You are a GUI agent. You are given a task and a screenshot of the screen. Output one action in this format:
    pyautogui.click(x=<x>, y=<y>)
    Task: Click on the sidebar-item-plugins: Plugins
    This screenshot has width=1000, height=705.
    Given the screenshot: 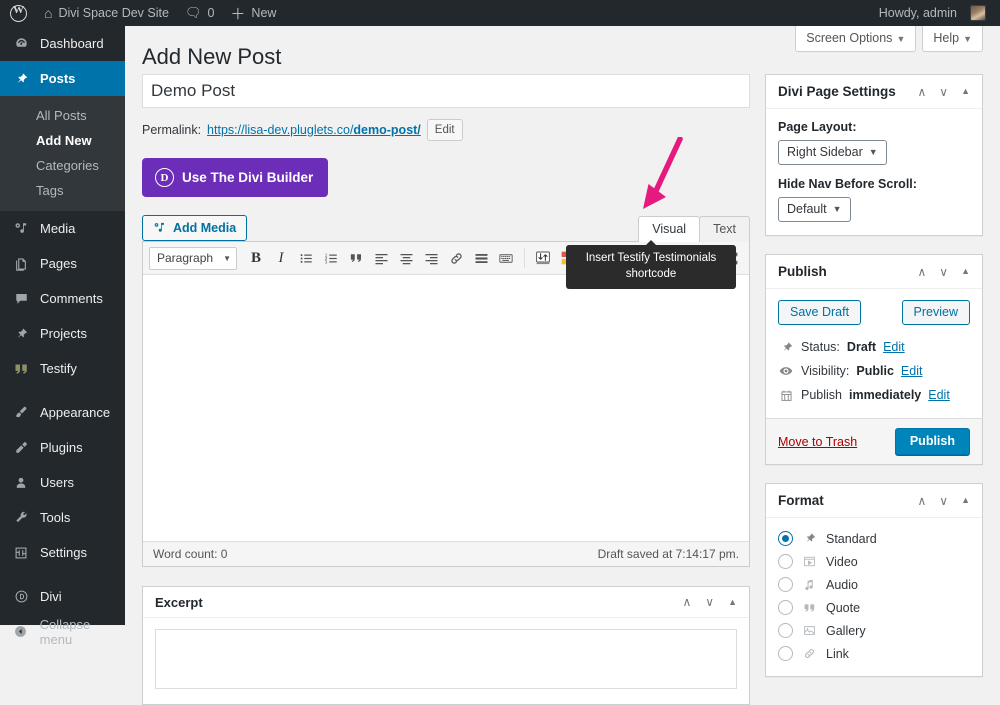 What is the action you would take?
    pyautogui.click(x=62, y=447)
    